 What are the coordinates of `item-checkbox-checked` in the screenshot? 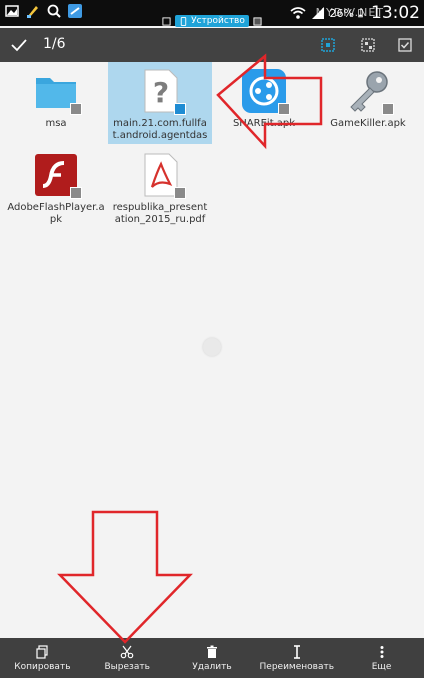 It's located at (180, 109).